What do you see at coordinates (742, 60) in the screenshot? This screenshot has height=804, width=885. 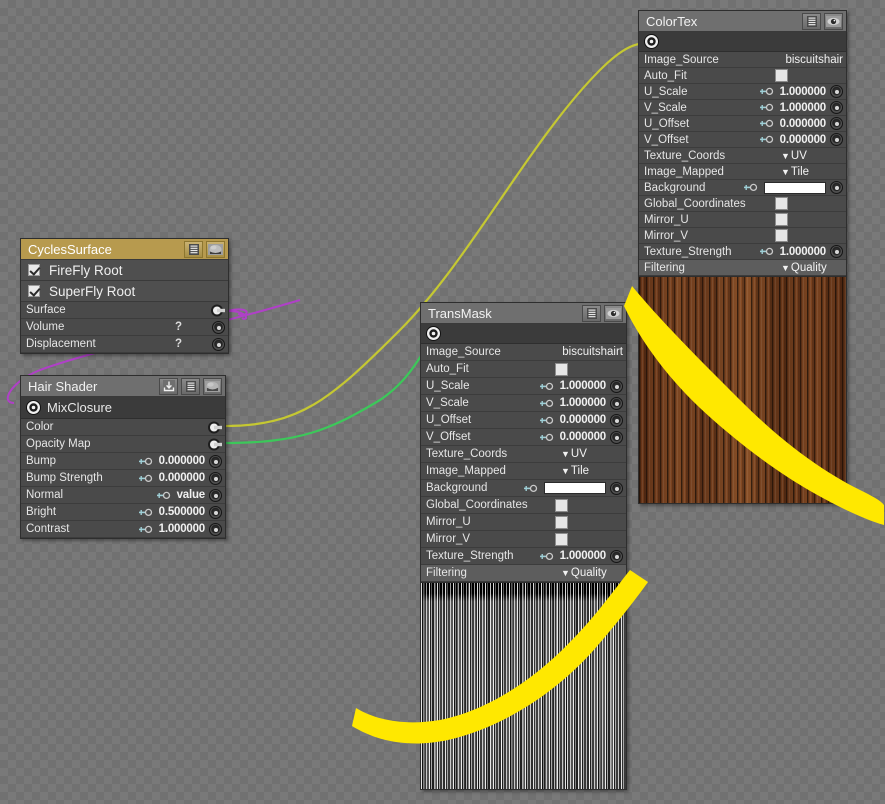 I see `table-row: Image_Source biscuitshair` at bounding box center [742, 60].